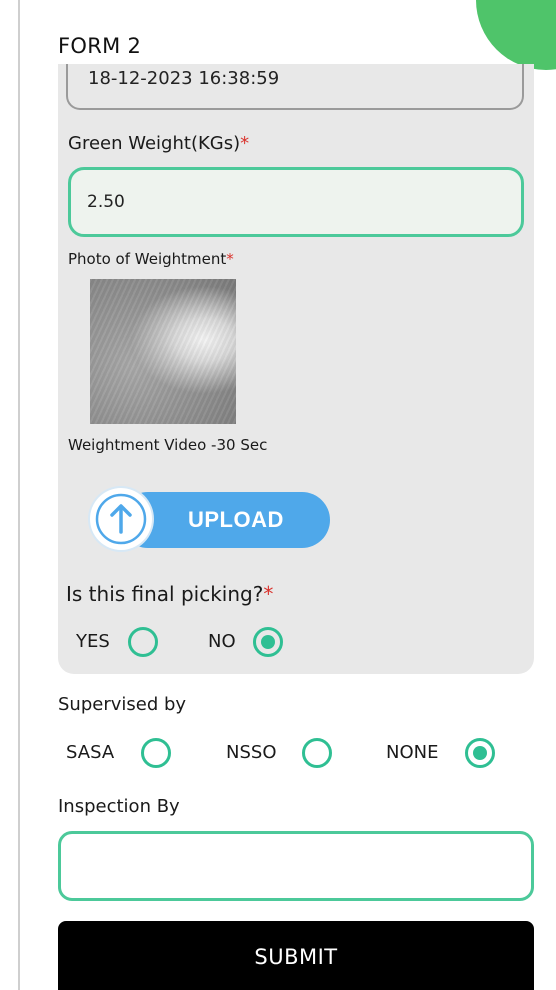 Image resolution: width=556 pixels, height=990 pixels. Describe the element at coordinates (147, 259) in the screenshot. I see `photo-label-text: Photo of Weightment` at that location.